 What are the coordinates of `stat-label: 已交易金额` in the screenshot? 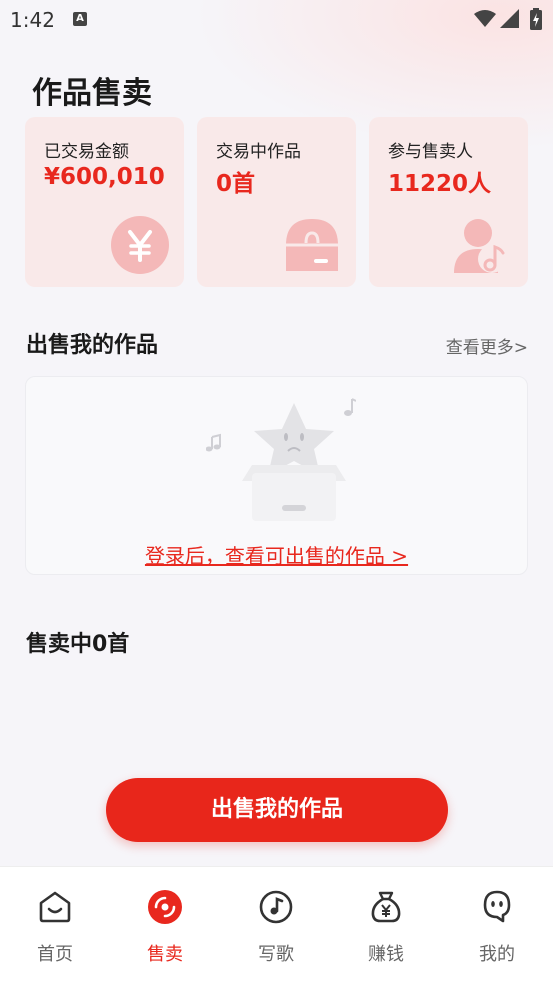 It's located at (86, 152).